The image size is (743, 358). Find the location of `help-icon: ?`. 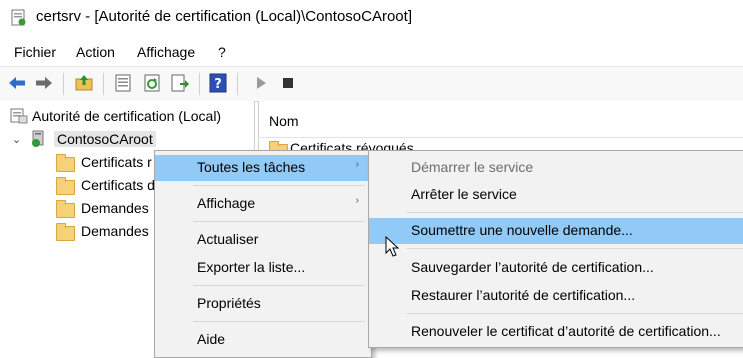

help-icon: ? is located at coordinates (218, 83).